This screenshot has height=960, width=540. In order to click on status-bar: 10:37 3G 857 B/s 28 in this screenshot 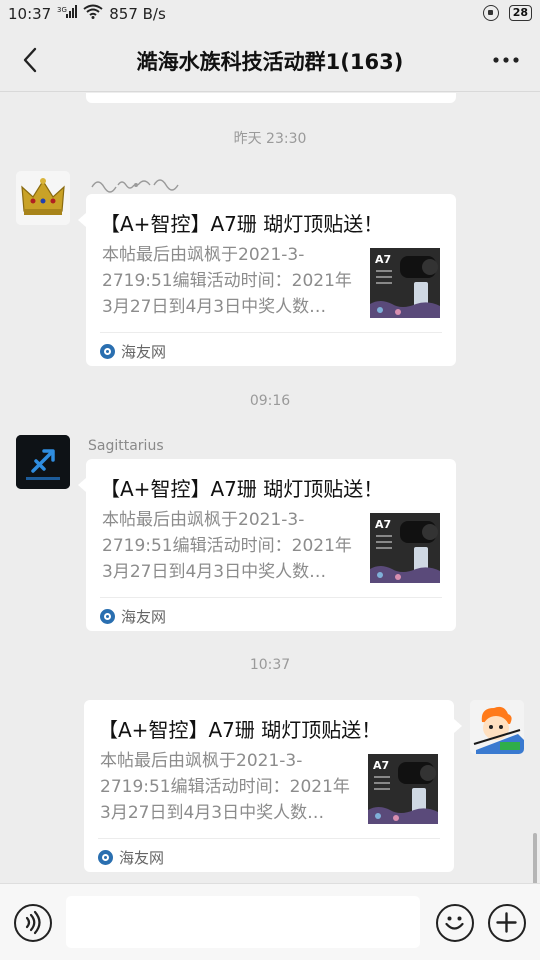, I will do `click(270, 15)`.